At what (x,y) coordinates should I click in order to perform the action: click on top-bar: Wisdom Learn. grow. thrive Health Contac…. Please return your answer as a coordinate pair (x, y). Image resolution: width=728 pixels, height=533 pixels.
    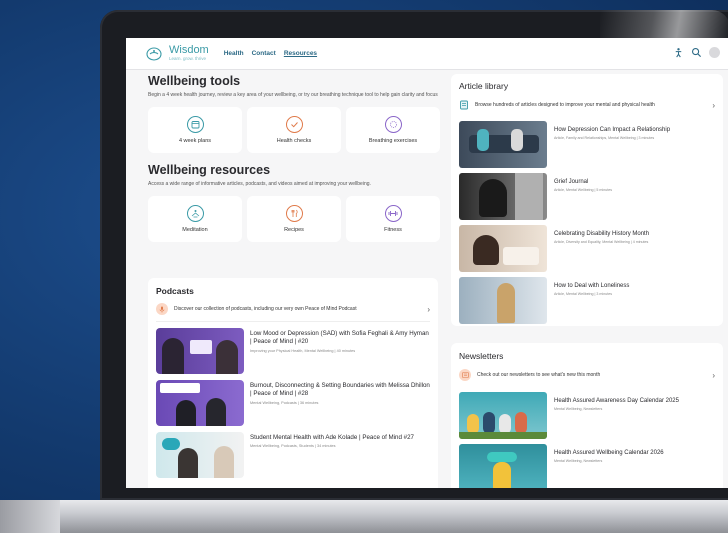
    Looking at the image, I should click on (427, 54).